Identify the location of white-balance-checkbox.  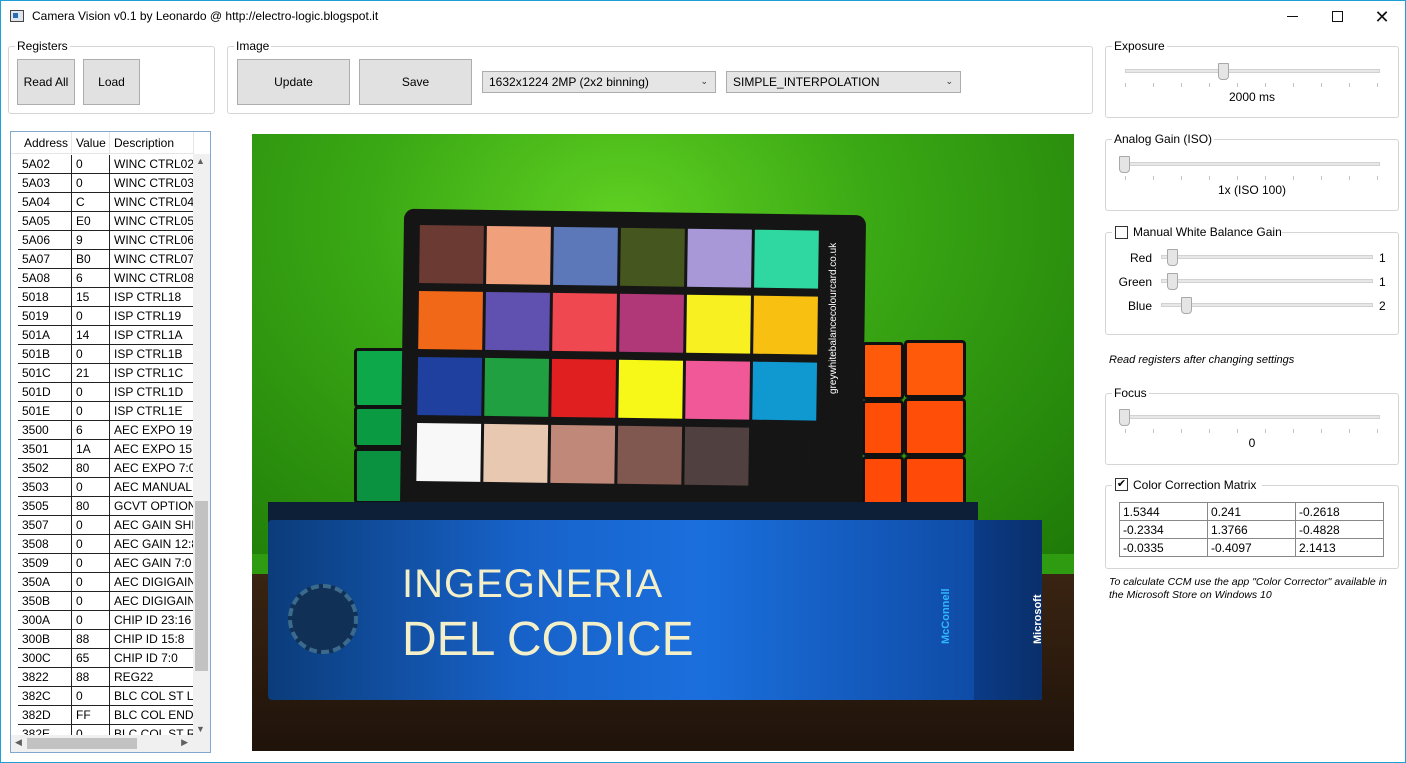
(1121, 232).